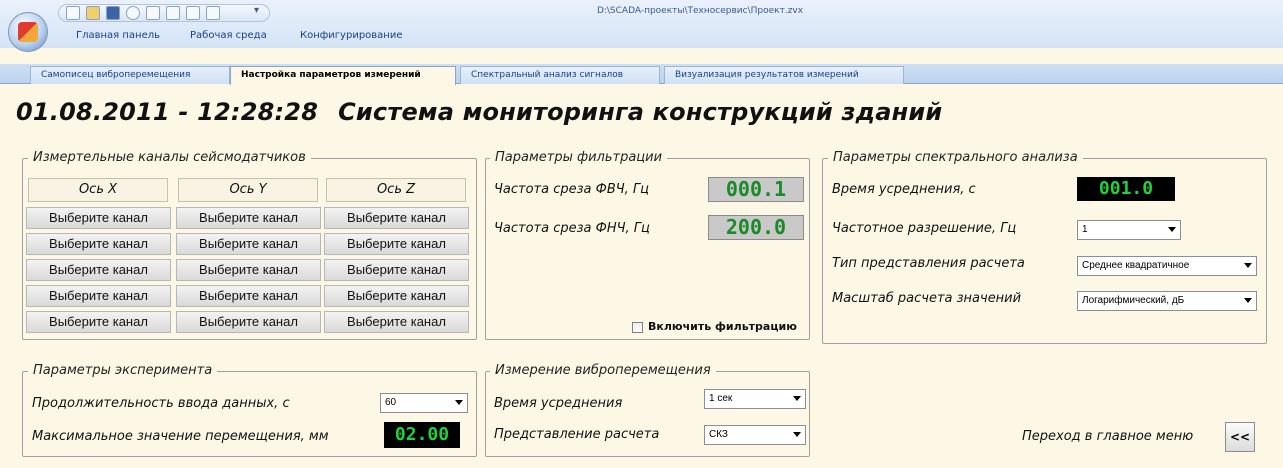  Describe the element at coordinates (248, 218) in the screenshot. I see `select-channel-y-1-button: Выберите канал` at that location.